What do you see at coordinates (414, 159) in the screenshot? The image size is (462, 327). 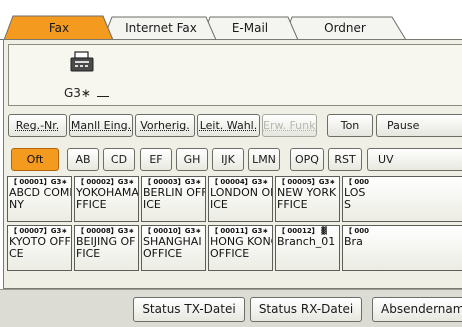 I see `index-tab-uv: UV` at bounding box center [414, 159].